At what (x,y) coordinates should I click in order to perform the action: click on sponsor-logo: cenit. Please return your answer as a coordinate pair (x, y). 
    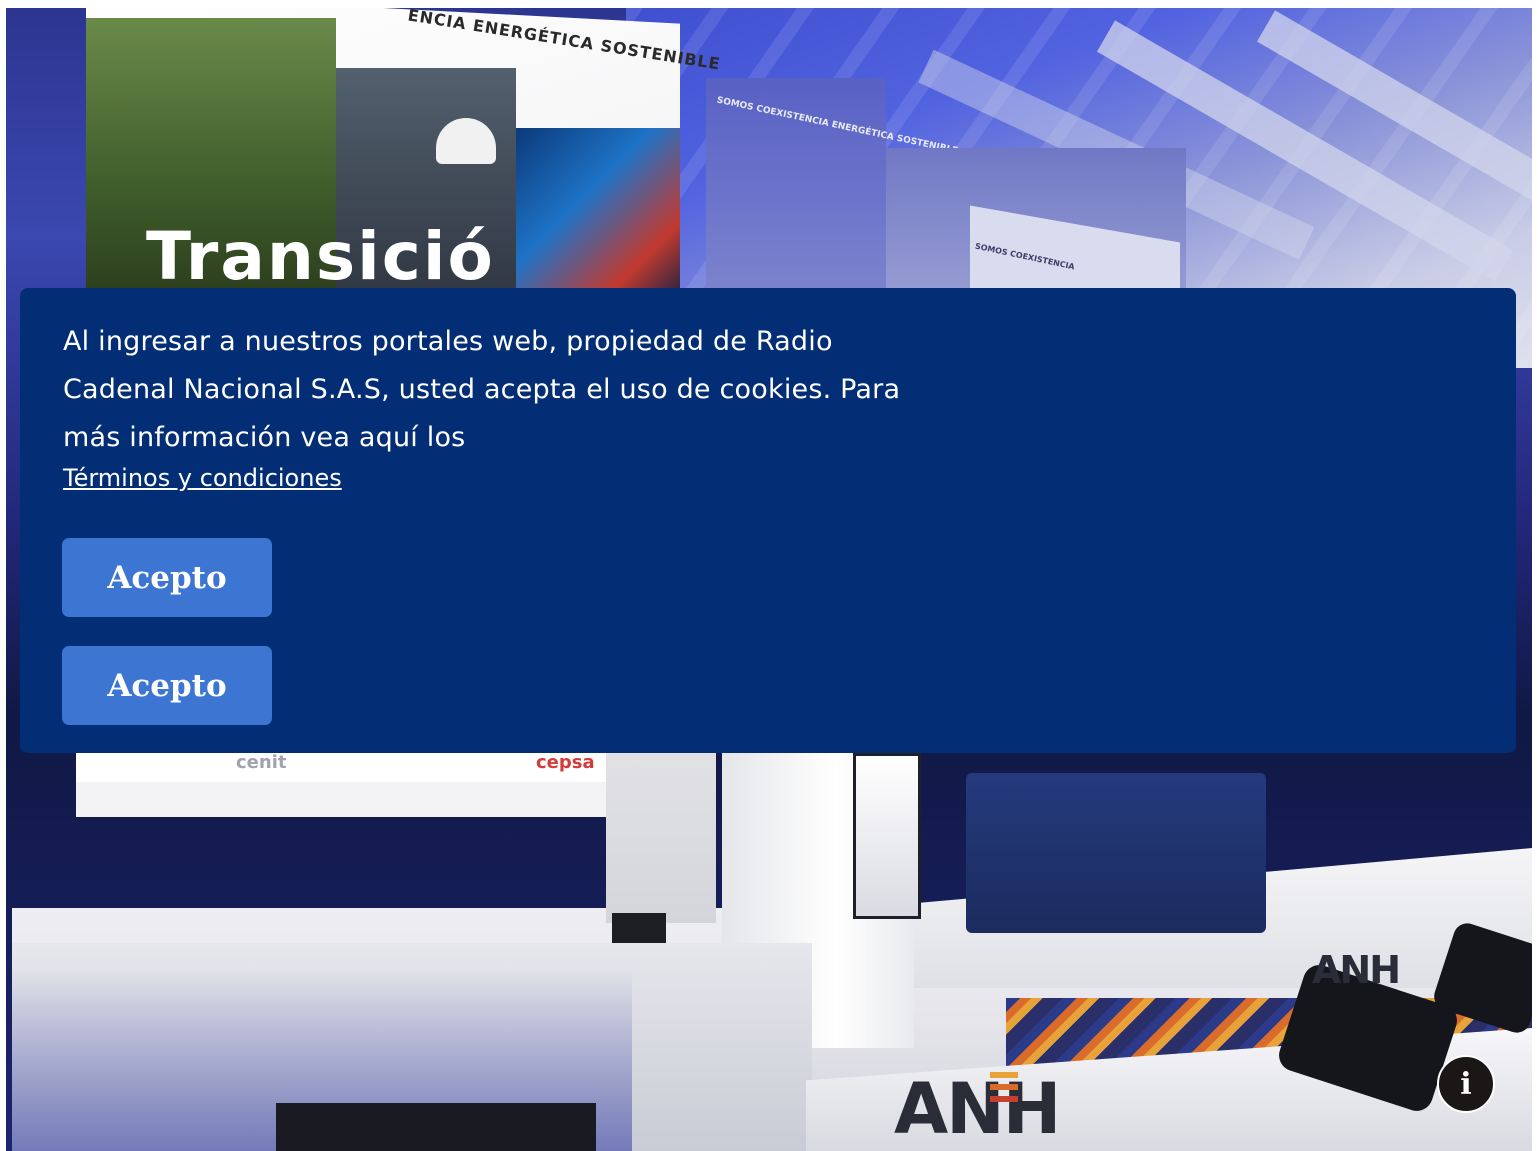
    Looking at the image, I should click on (261, 762).